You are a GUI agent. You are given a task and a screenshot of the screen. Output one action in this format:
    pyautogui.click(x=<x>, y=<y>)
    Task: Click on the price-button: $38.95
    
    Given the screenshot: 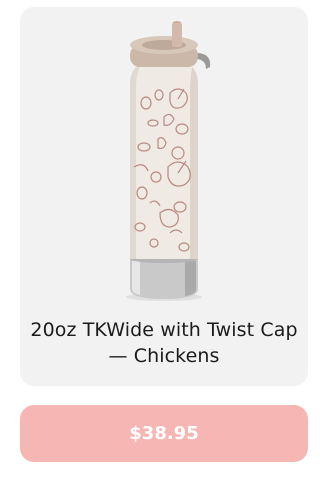 What is the action you would take?
    pyautogui.click(x=164, y=433)
    